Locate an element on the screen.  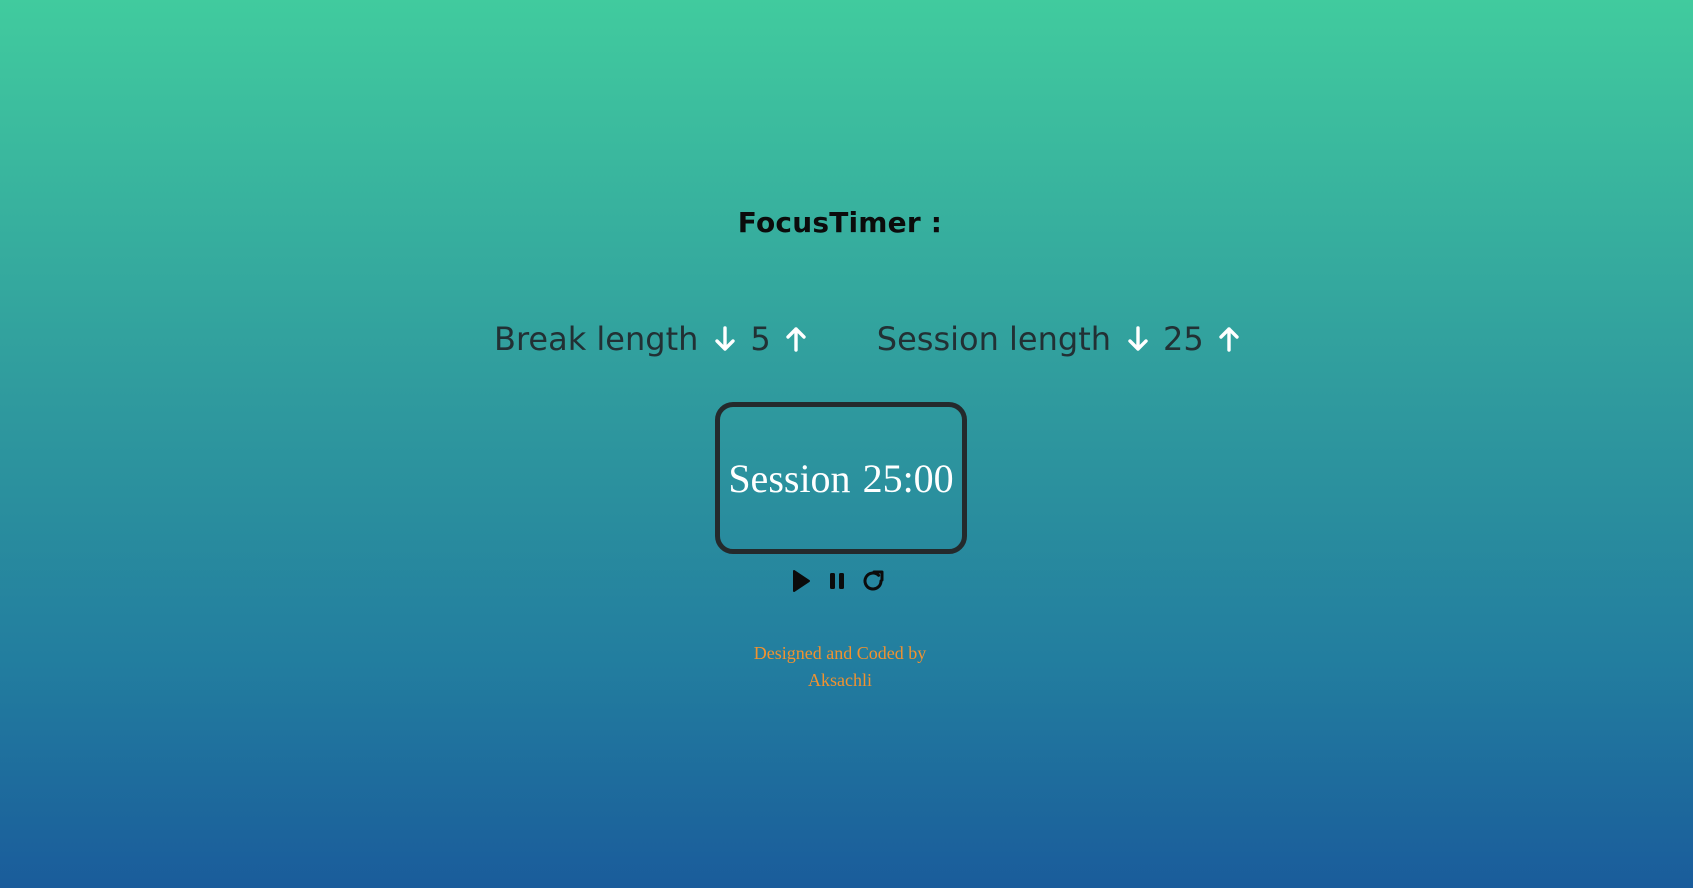
break-length-control: Break length 5 is located at coordinates (651, 339).